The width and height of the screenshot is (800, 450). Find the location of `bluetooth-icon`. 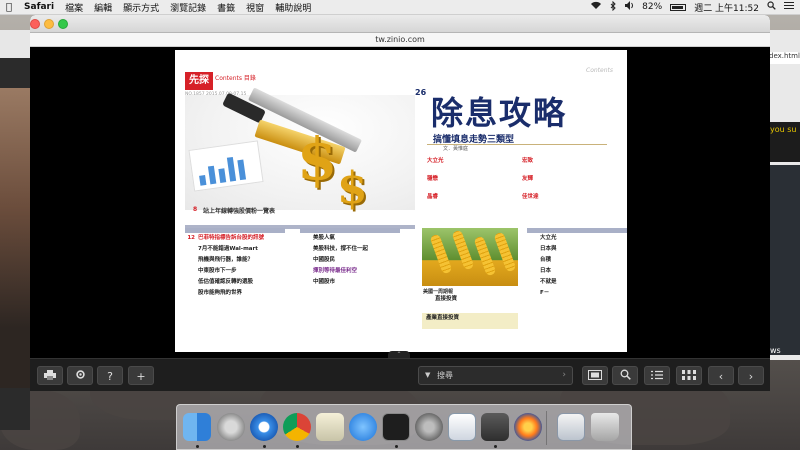

bluetooth-icon is located at coordinates (613, 7).